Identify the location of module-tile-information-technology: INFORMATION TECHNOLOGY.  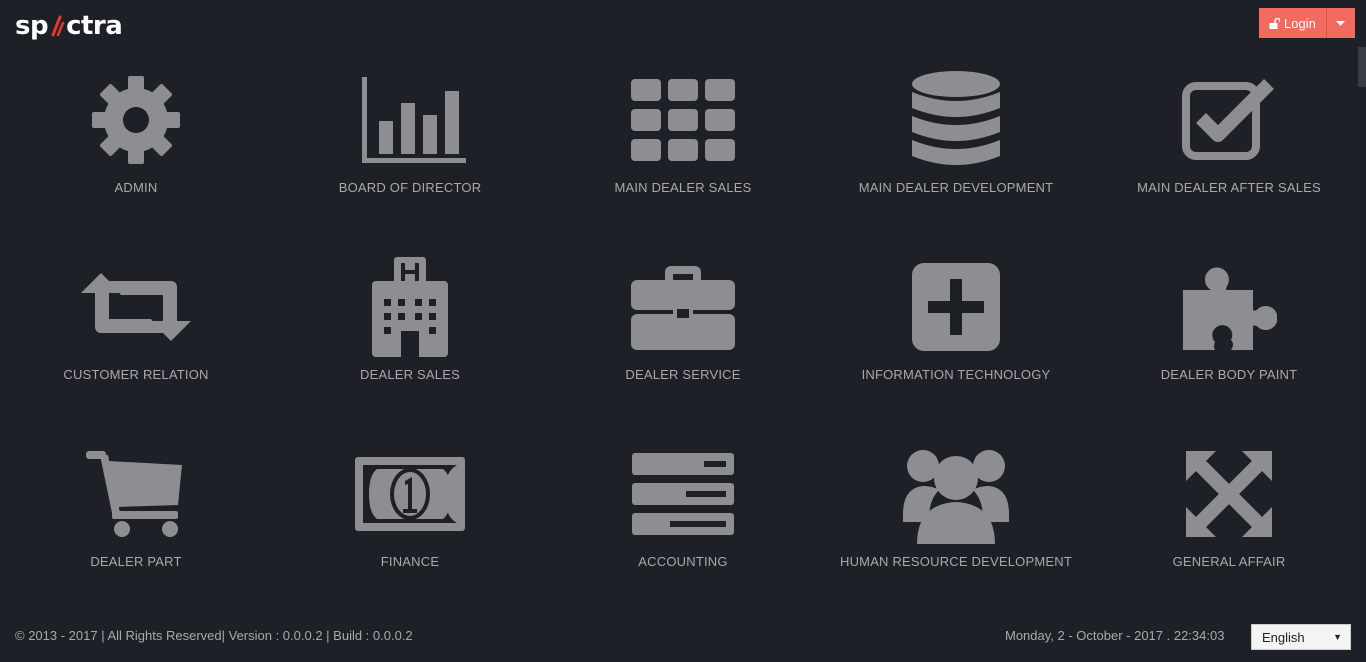
(956, 332).